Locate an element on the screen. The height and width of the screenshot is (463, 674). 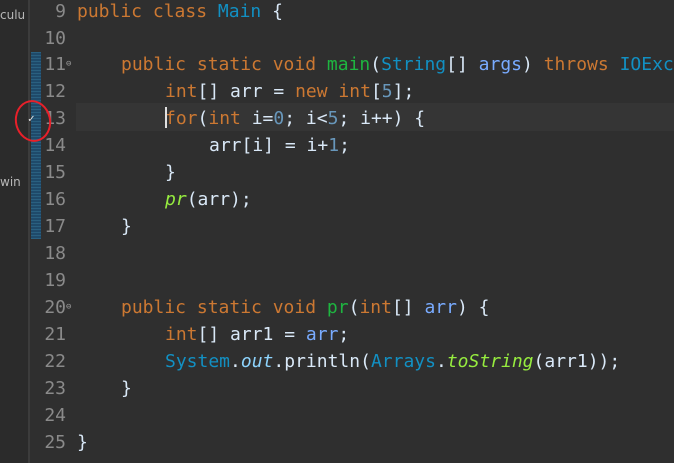
code-line-16: pr(arr); is located at coordinates (208, 199).